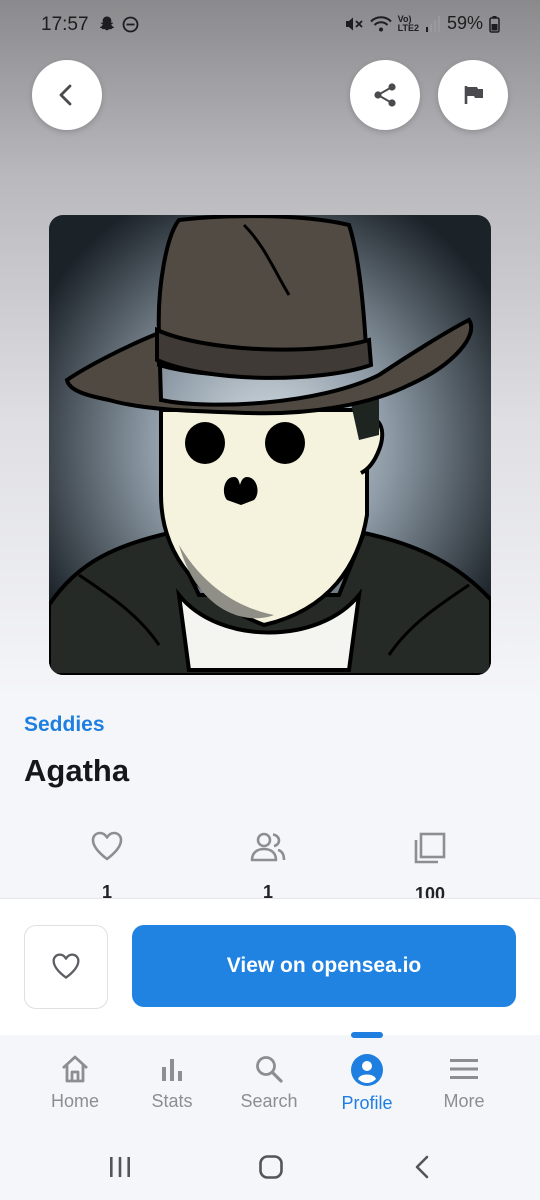 This screenshot has width=540, height=1200. What do you see at coordinates (64, 725) in the screenshot?
I see `collection-link: Seddies` at bounding box center [64, 725].